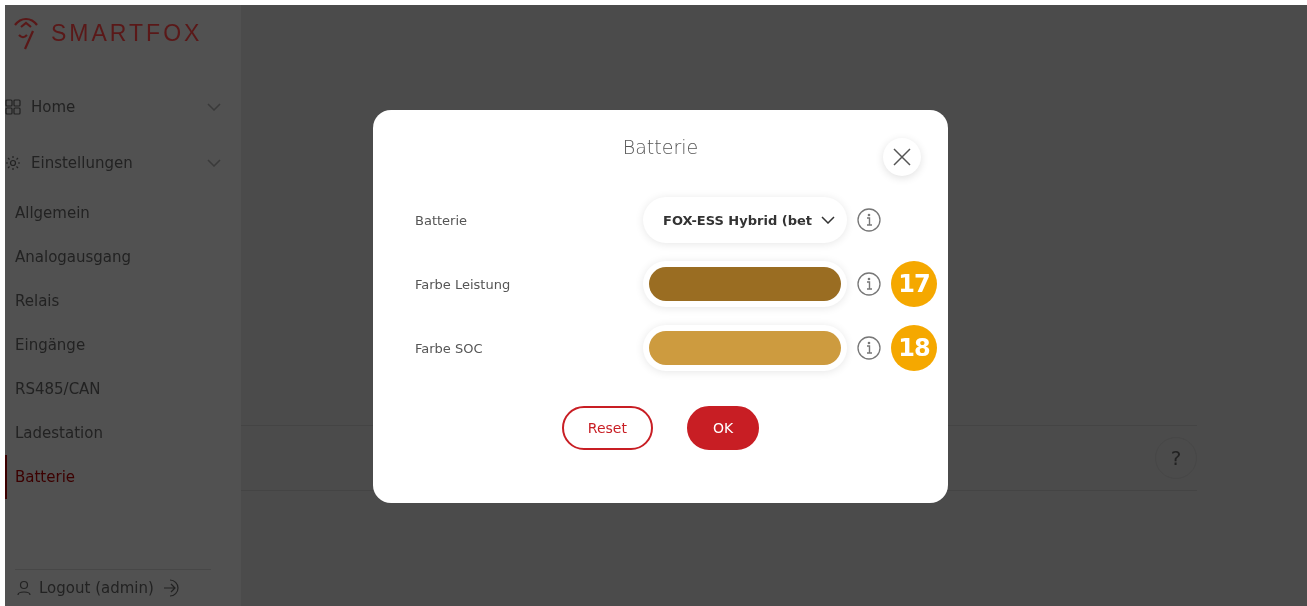  What do you see at coordinates (13, 163) in the screenshot?
I see `settings-icon` at bounding box center [13, 163].